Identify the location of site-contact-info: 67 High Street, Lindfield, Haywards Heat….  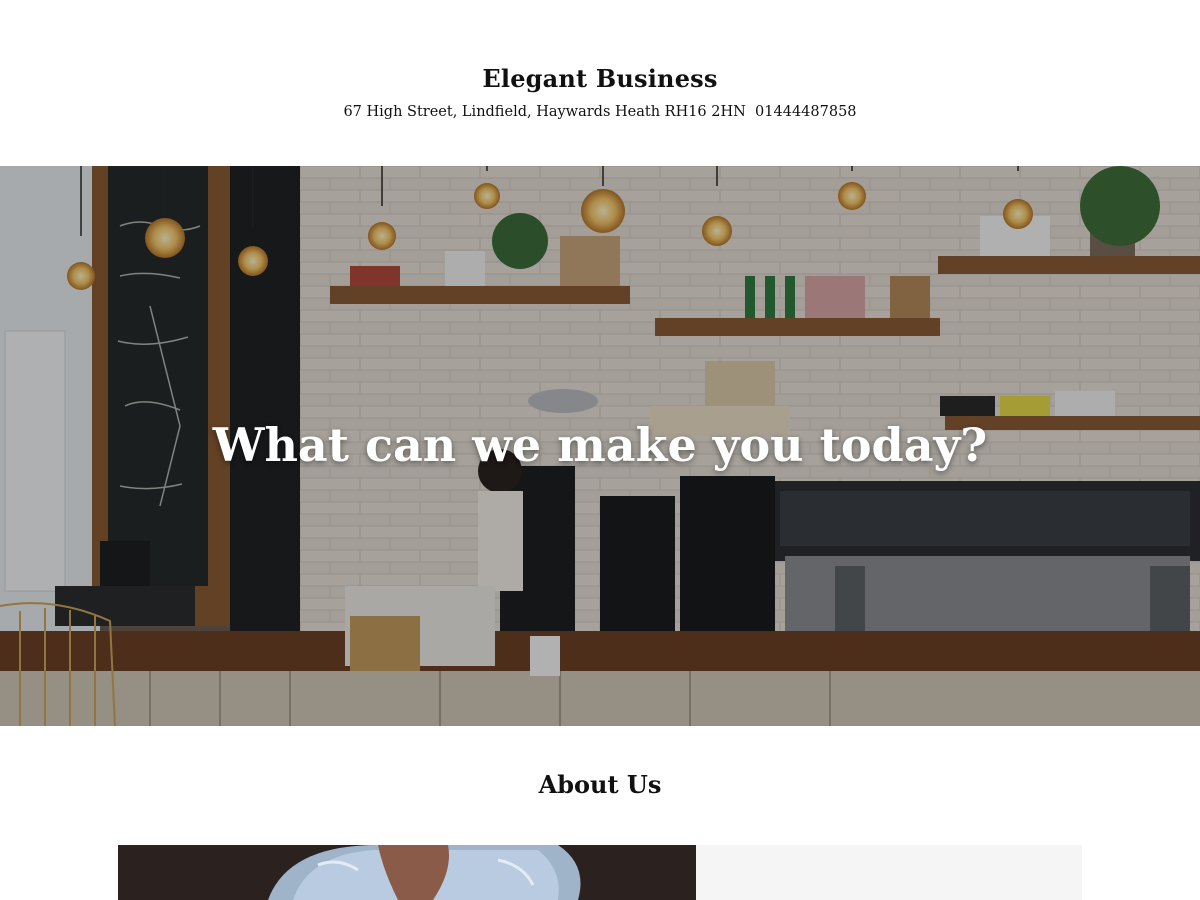
(600, 112).